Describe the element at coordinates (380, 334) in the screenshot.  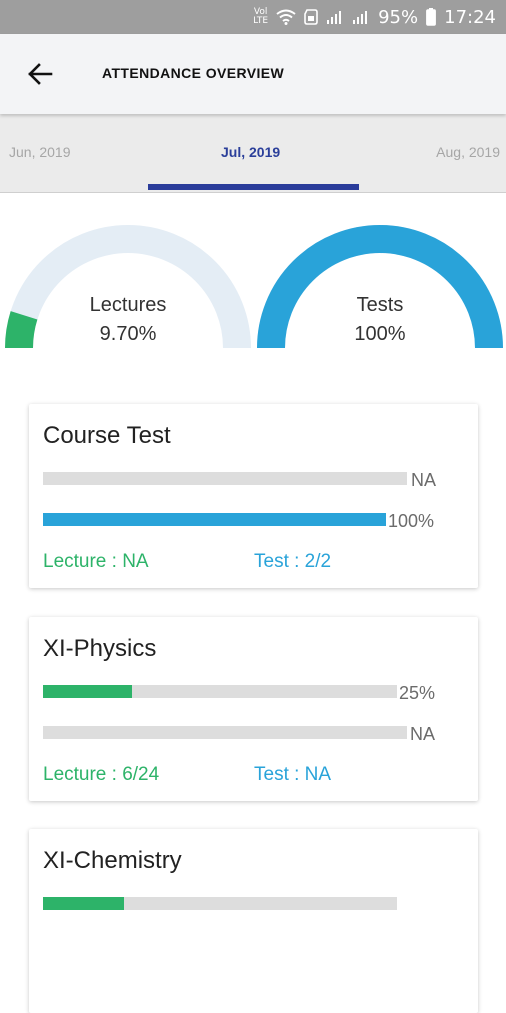
I see `tests-value: 100%` at that location.